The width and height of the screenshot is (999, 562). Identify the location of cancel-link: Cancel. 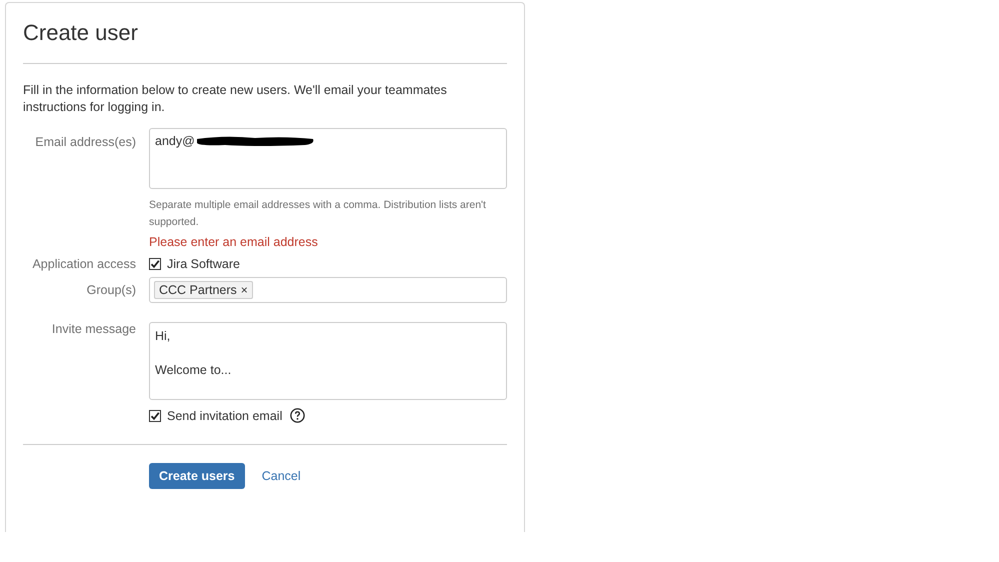
(281, 476).